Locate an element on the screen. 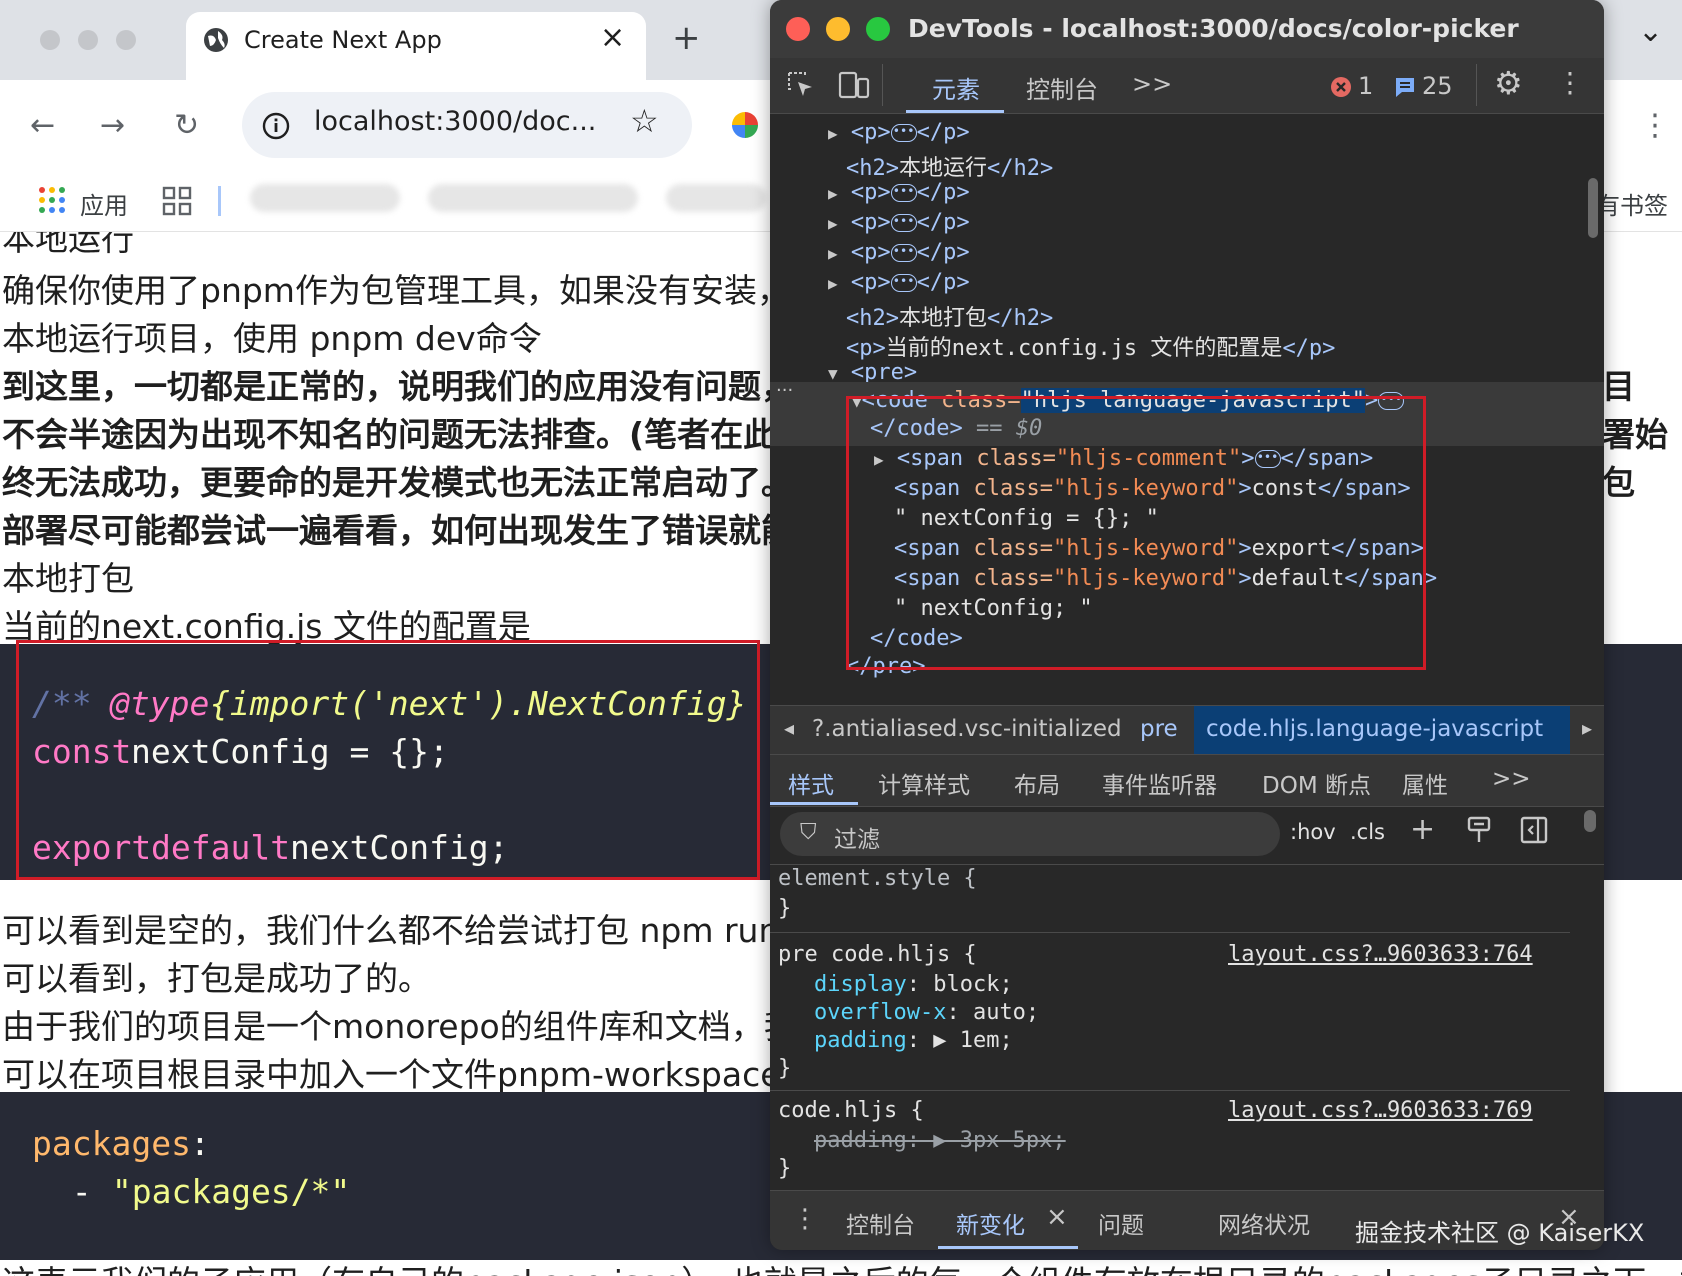  yaml-value: "packages/*" is located at coordinates (221, 1191).